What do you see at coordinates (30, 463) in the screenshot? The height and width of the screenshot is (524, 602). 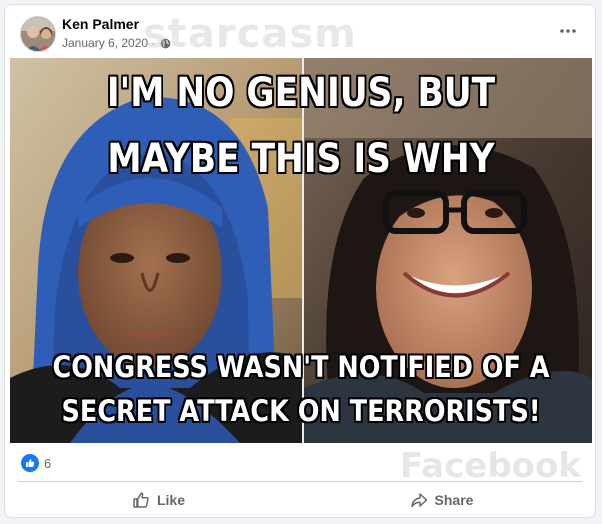 I see `like-reaction-icon` at bounding box center [30, 463].